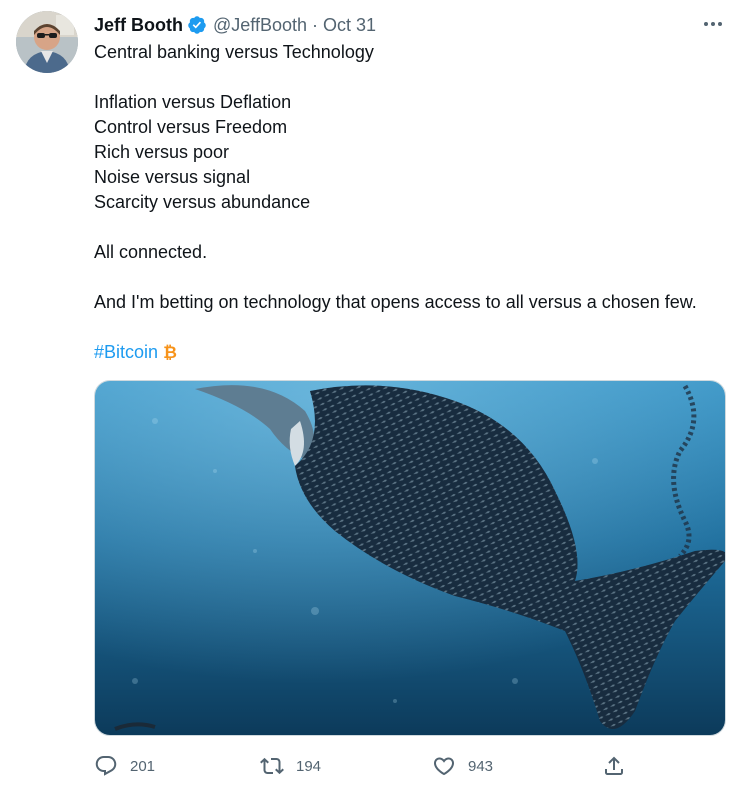  I want to click on text-line: Inflation versus Deflation, so click(193, 102).